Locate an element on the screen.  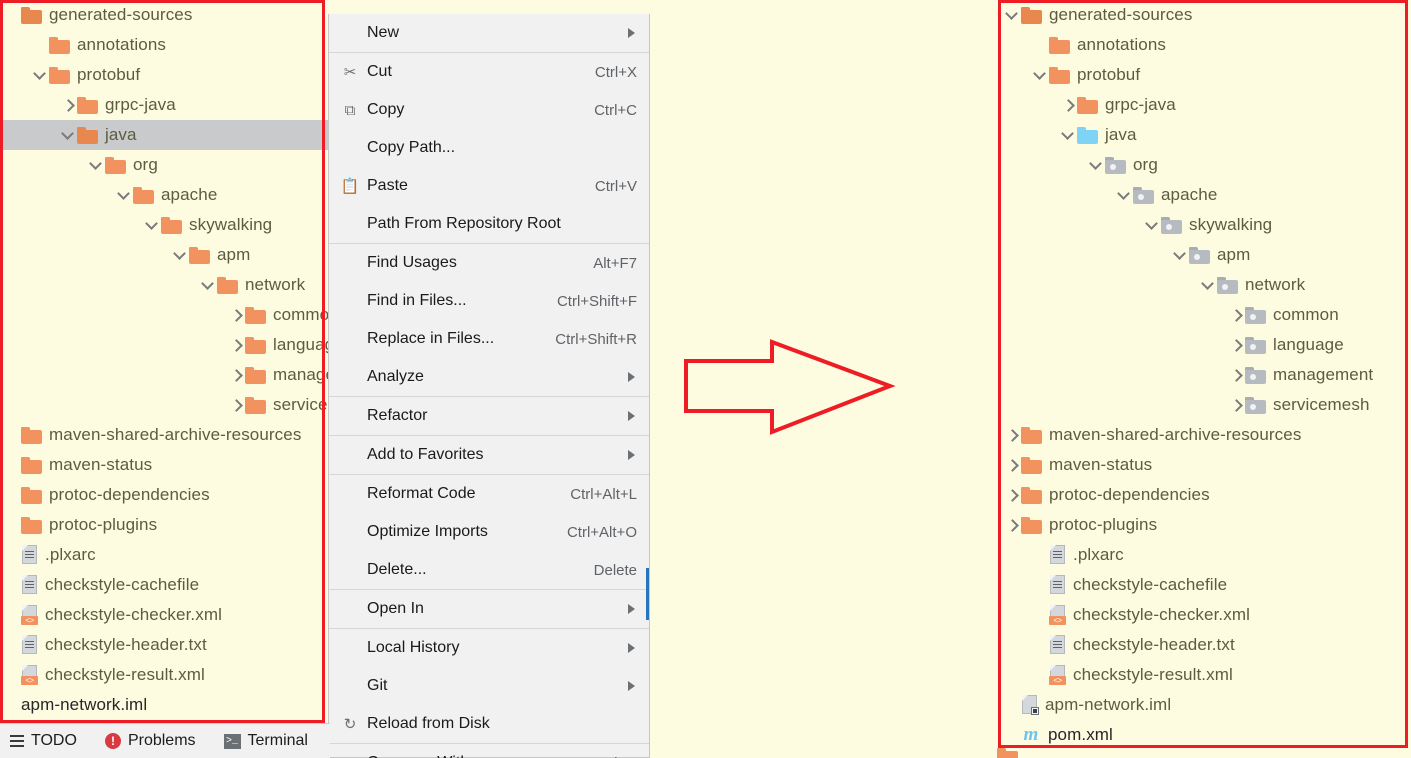
tree-row: .plxarc is located at coordinates (164, 555).